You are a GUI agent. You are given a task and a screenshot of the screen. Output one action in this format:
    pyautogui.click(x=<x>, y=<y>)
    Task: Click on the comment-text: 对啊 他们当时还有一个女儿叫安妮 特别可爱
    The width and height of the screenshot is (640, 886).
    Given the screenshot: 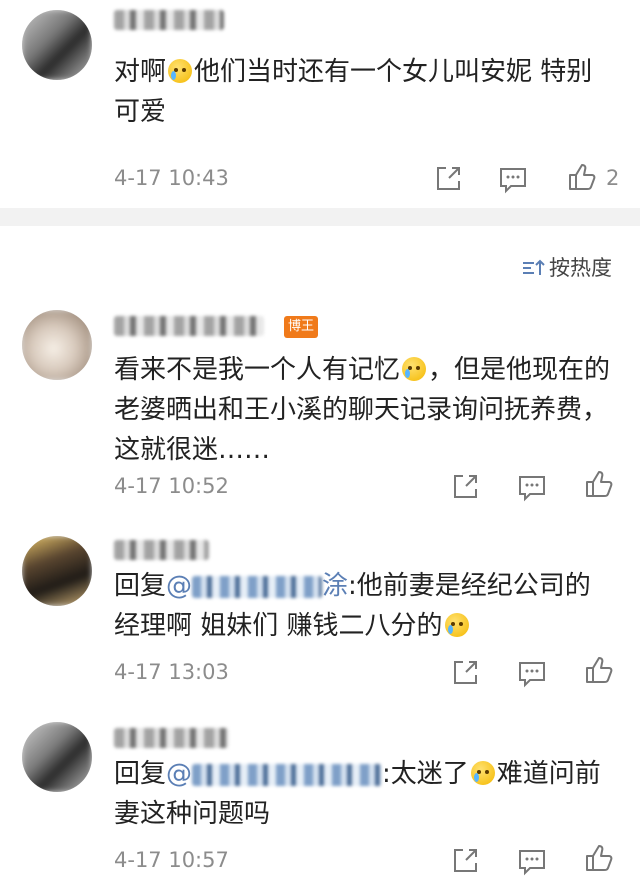 What is the action you would take?
    pyautogui.click(x=353, y=92)
    